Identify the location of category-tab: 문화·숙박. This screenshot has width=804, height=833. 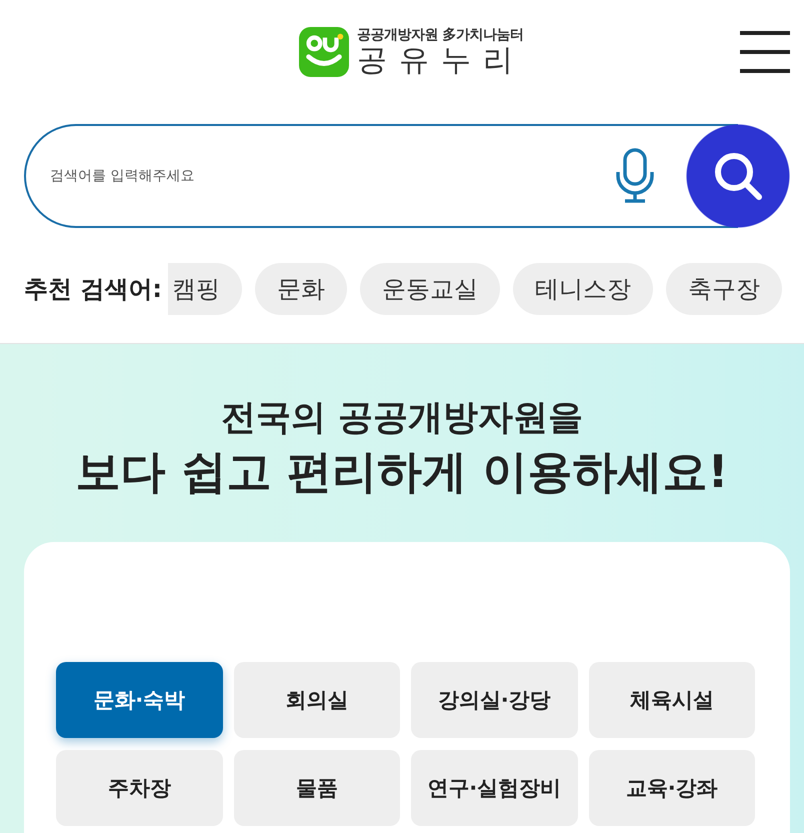
(139, 700).